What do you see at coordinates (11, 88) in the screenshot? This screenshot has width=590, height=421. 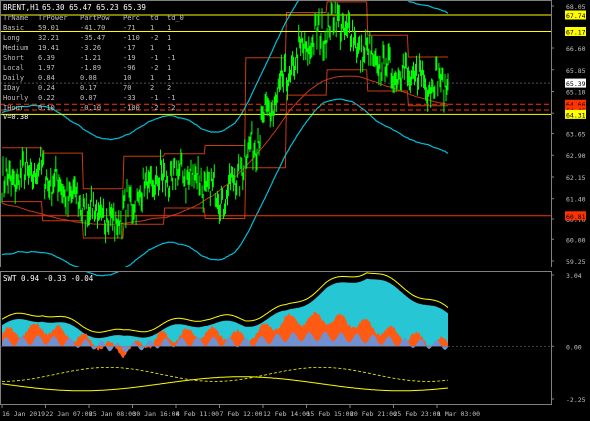 I see `stats-cell: IDay` at bounding box center [11, 88].